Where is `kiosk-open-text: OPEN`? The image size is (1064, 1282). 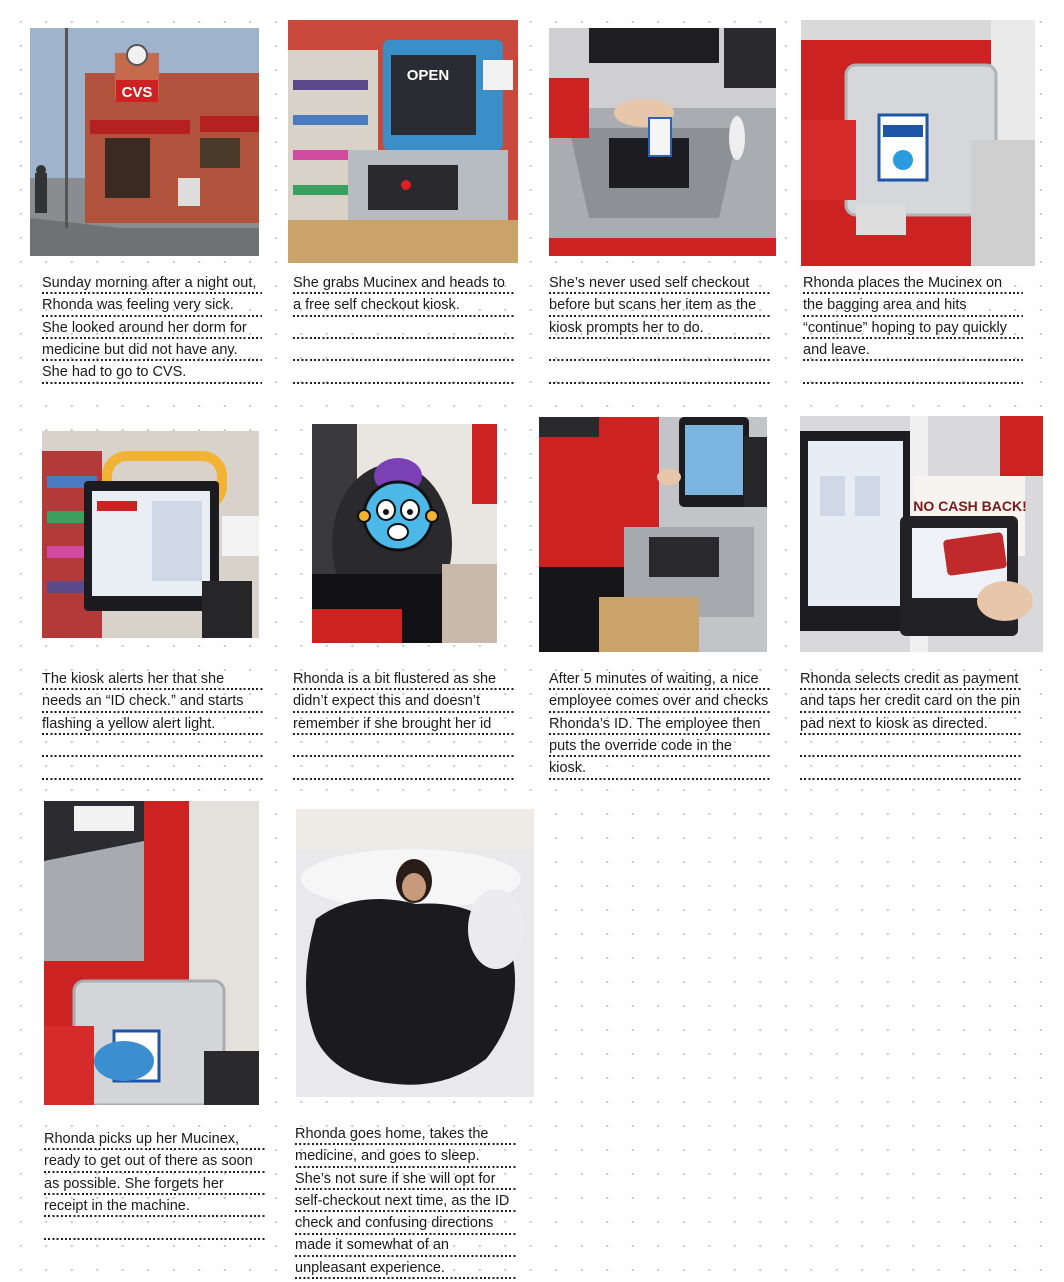
kiosk-open-text: OPEN is located at coordinates (428, 75).